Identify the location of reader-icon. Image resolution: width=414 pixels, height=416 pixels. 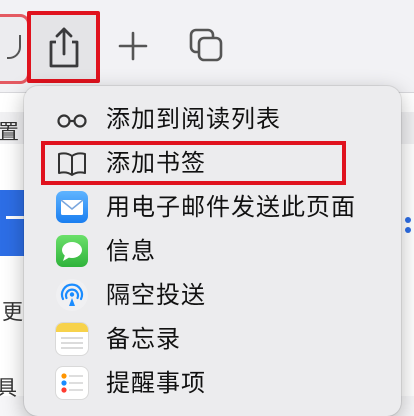
(14, 47).